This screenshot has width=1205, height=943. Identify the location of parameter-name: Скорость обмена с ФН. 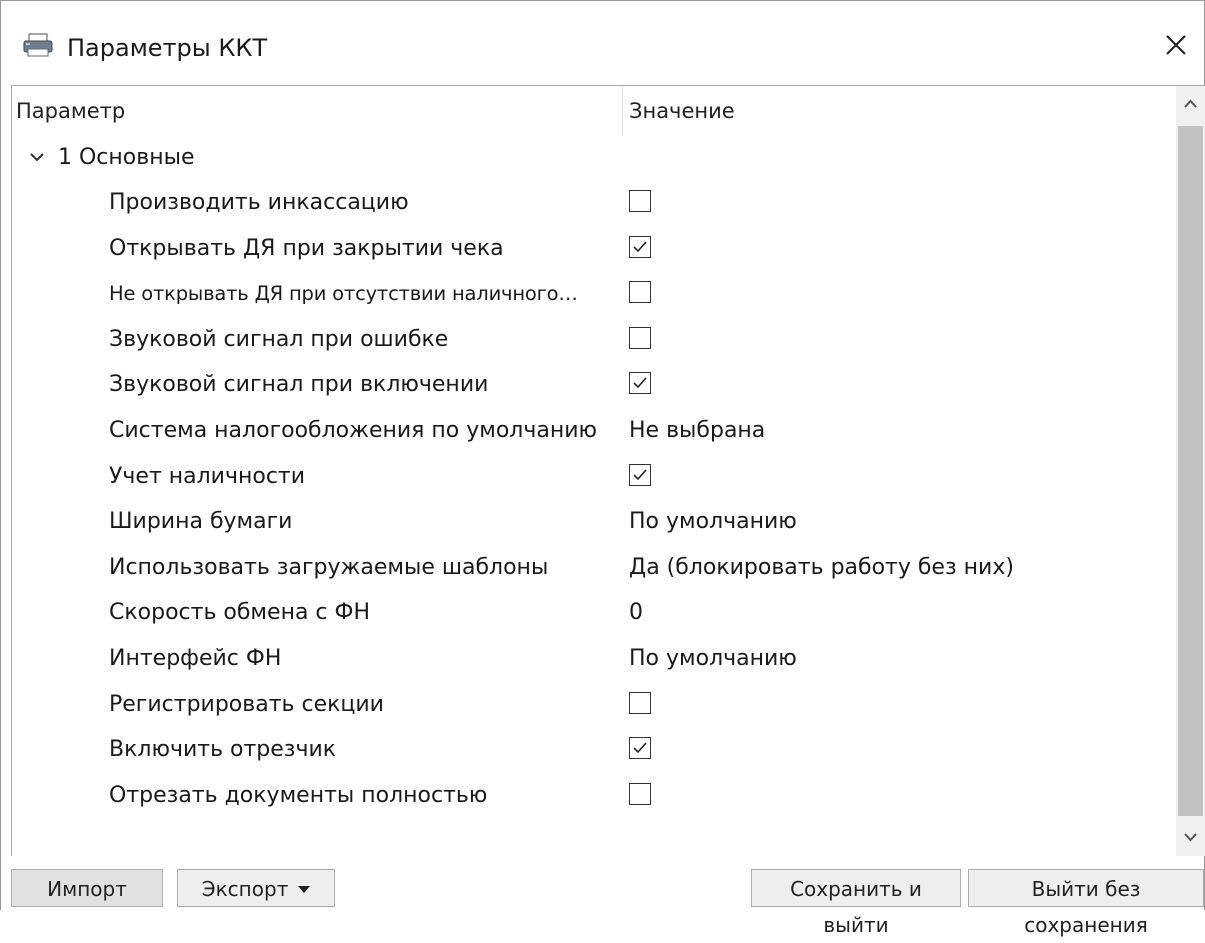
(239, 613).